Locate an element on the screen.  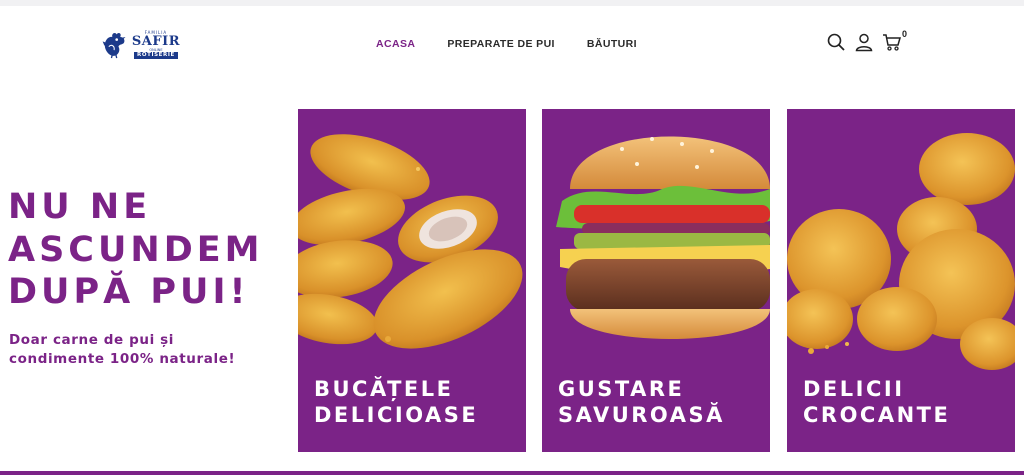
hero-title-line: NU NE is located at coordinates (80, 207).